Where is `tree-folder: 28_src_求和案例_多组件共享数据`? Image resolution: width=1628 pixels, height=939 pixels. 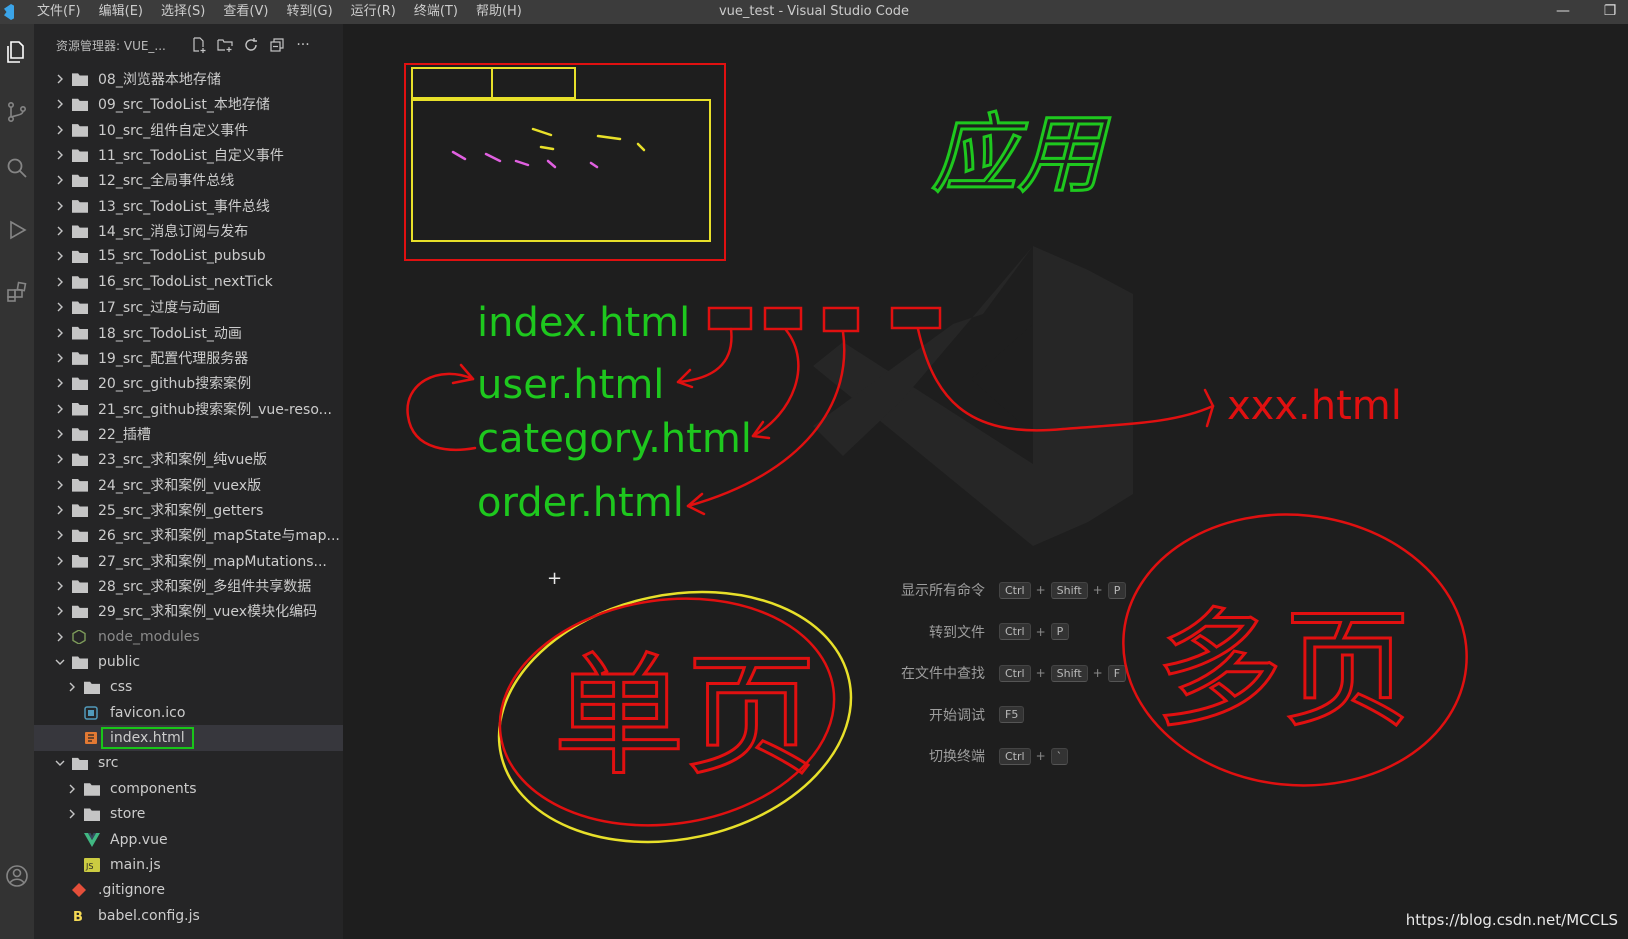
tree-folder: 28_src_求和案例_多组件共享数据 is located at coordinates (188, 586).